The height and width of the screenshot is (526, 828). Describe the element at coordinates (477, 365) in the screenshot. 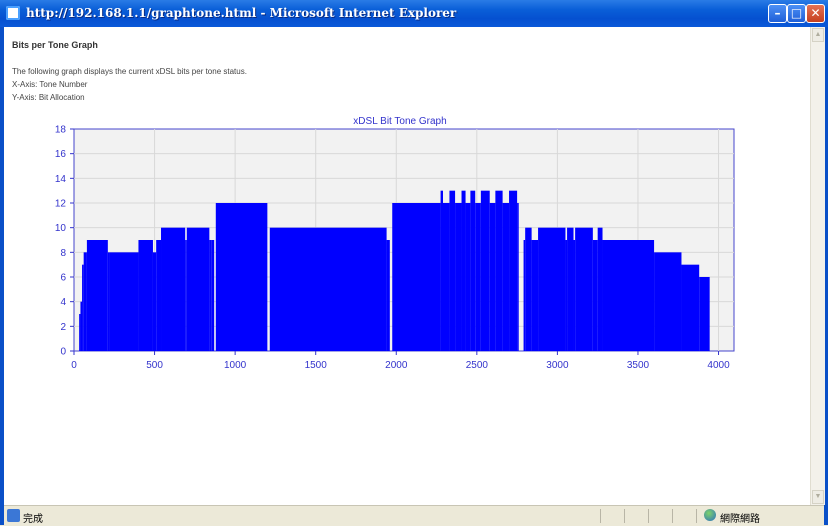

I see `x-tick-label: 2500` at that location.